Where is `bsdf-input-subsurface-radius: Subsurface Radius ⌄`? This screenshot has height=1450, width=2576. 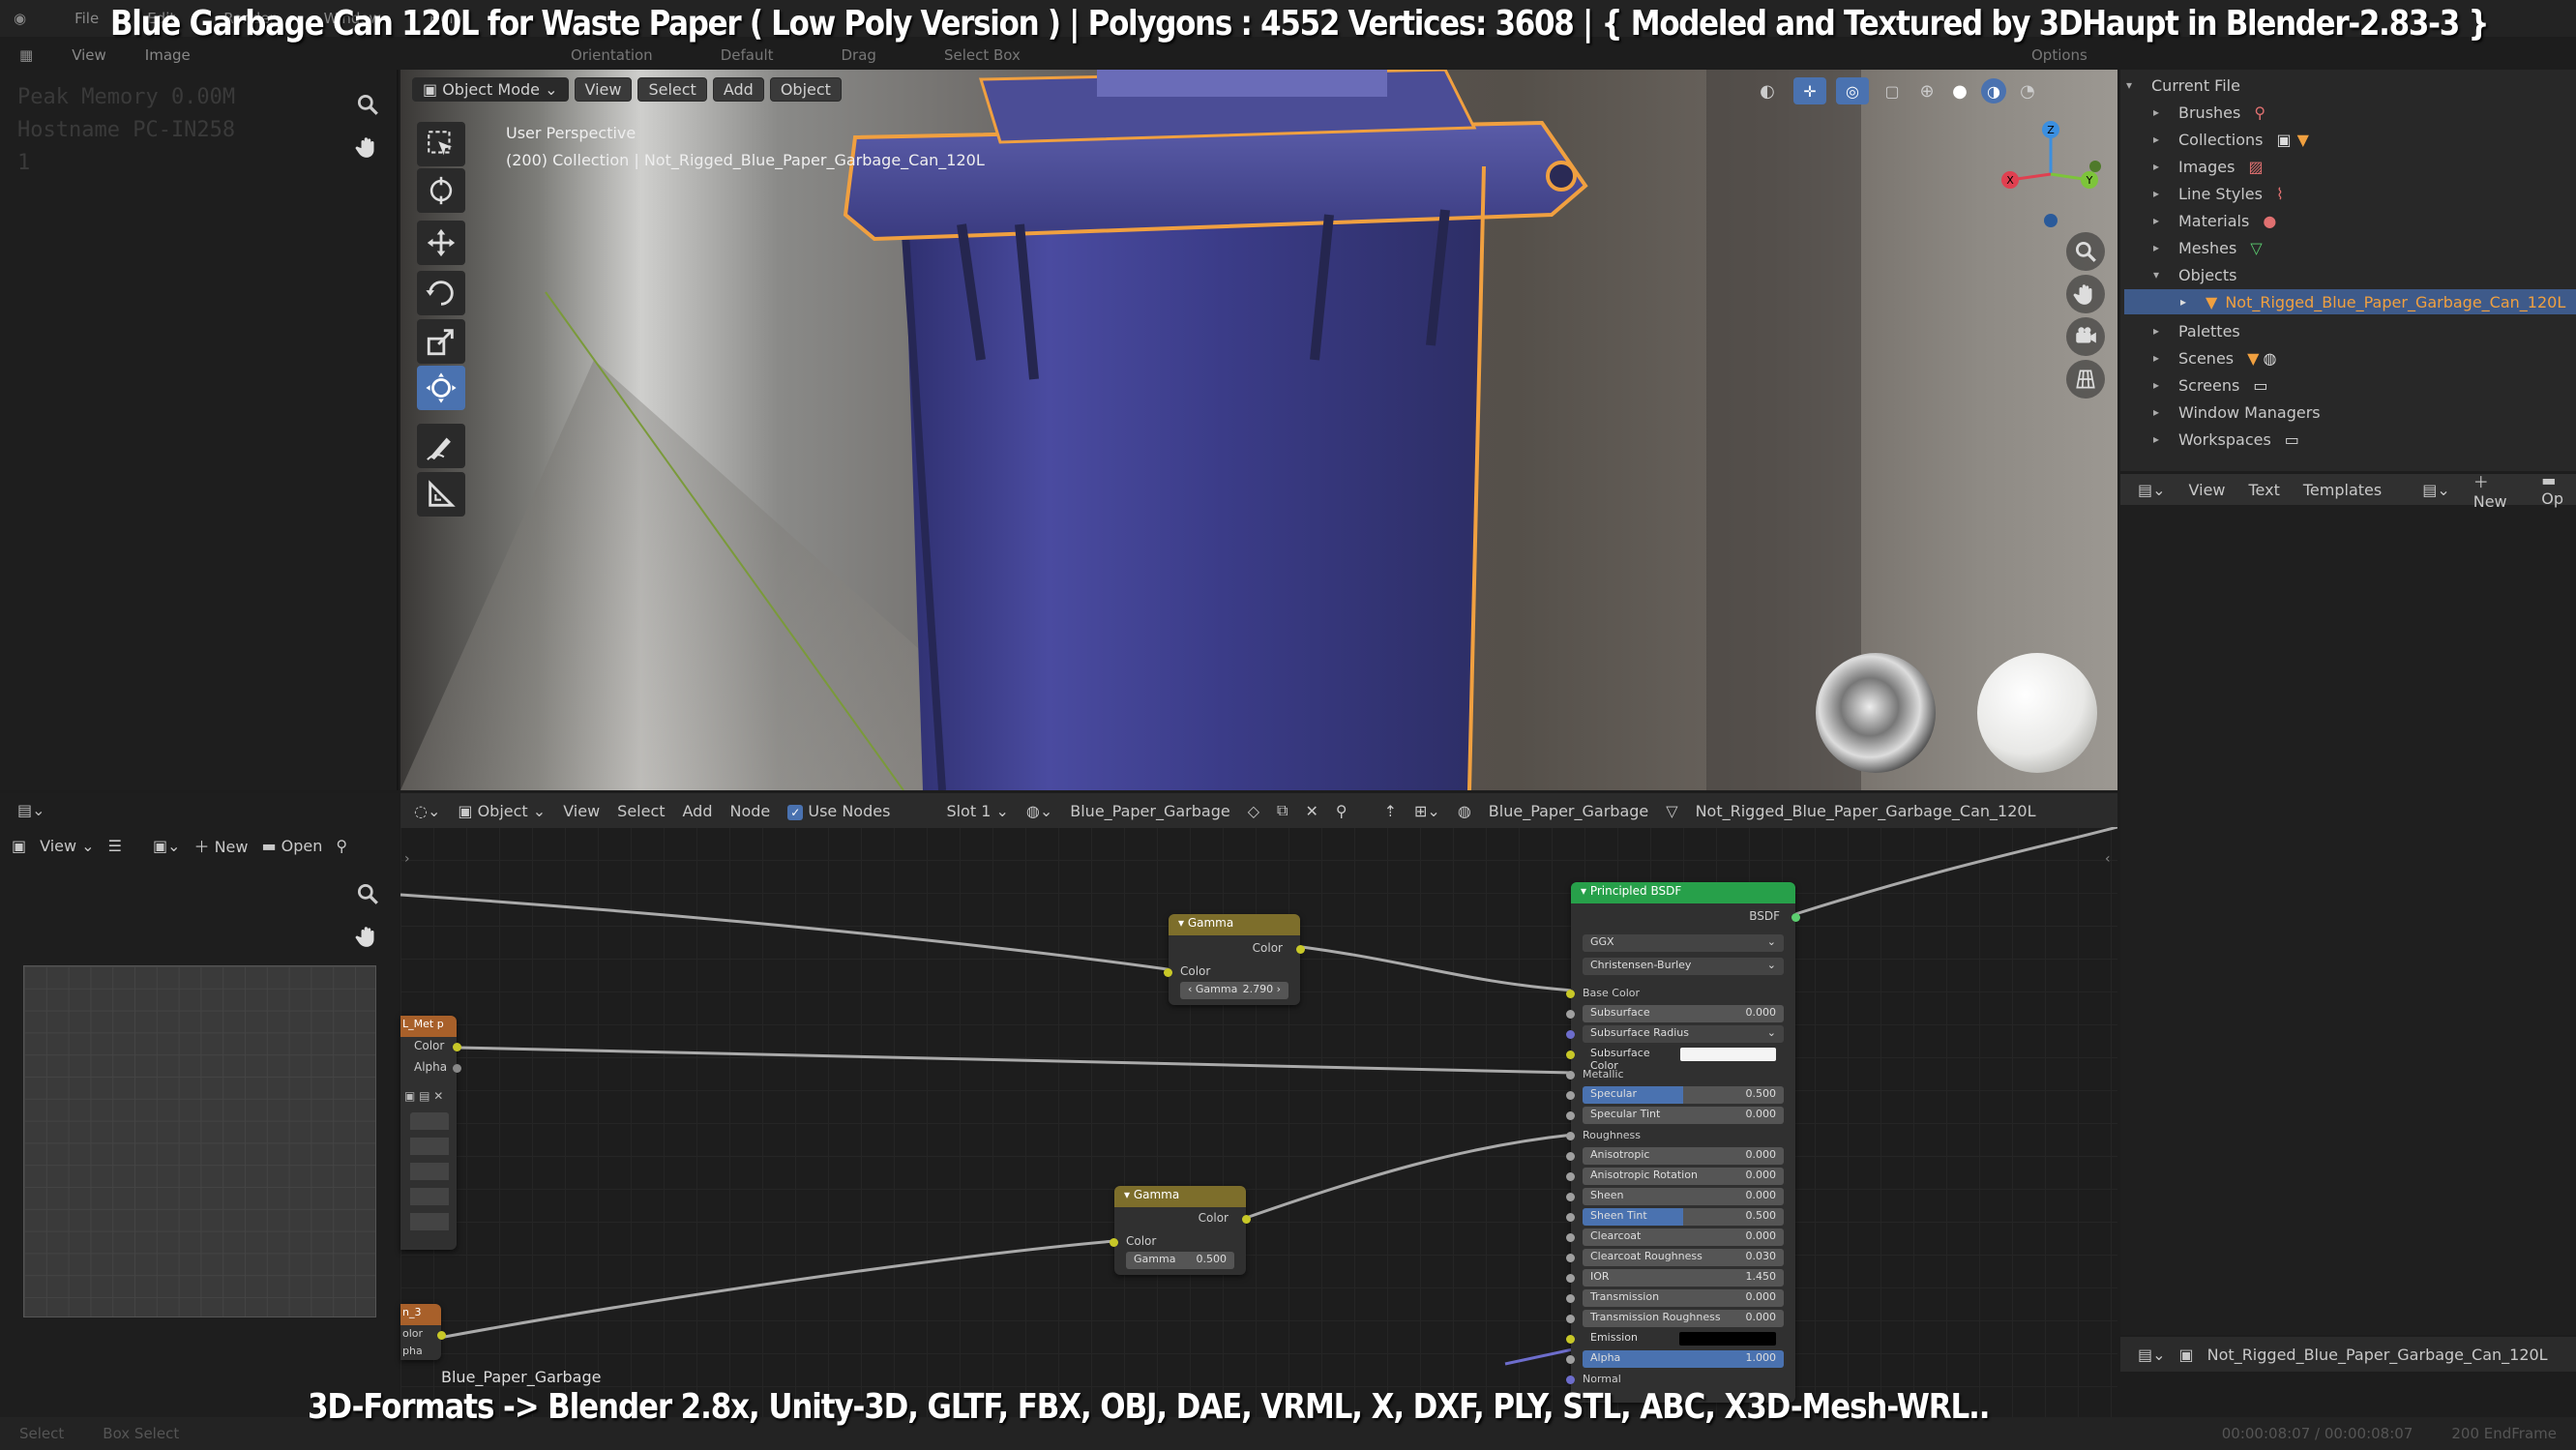 bsdf-input-subsurface-radius: Subsurface Radius ⌄ is located at coordinates (1683, 1034).